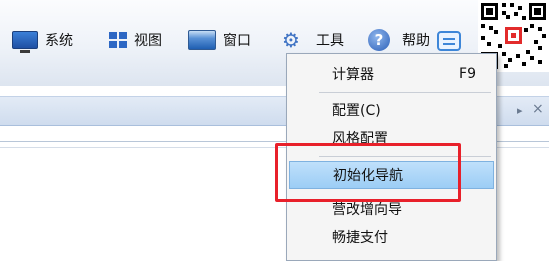 The image size is (549, 261). What do you see at coordinates (360, 238) in the screenshot?
I see `menu-item-label: 畅捷支付` at bounding box center [360, 238].